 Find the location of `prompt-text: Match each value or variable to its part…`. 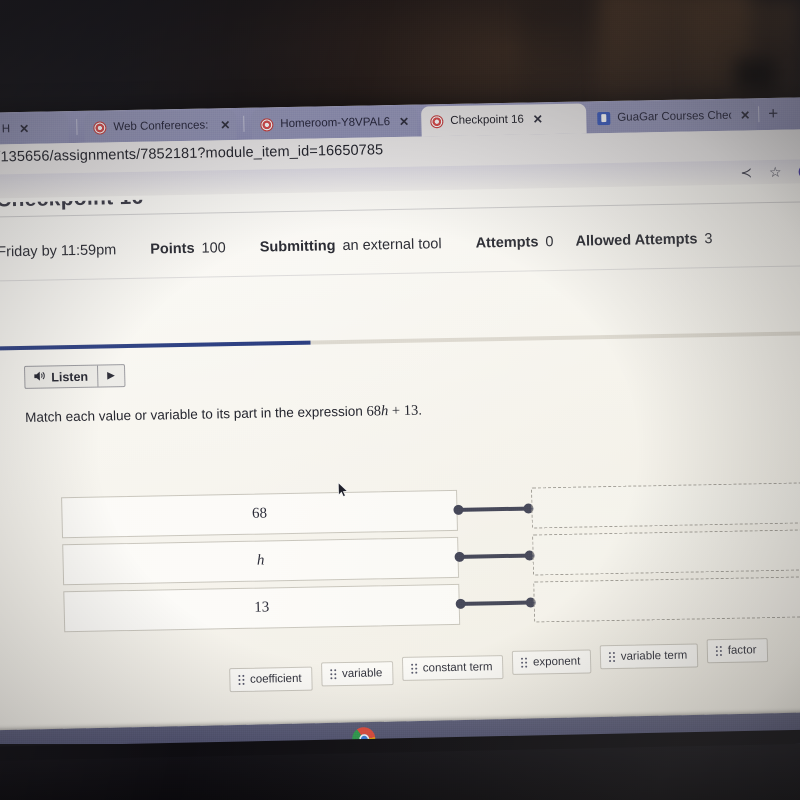

prompt-text: Match each value or variable to its part… is located at coordinates (196, 414).